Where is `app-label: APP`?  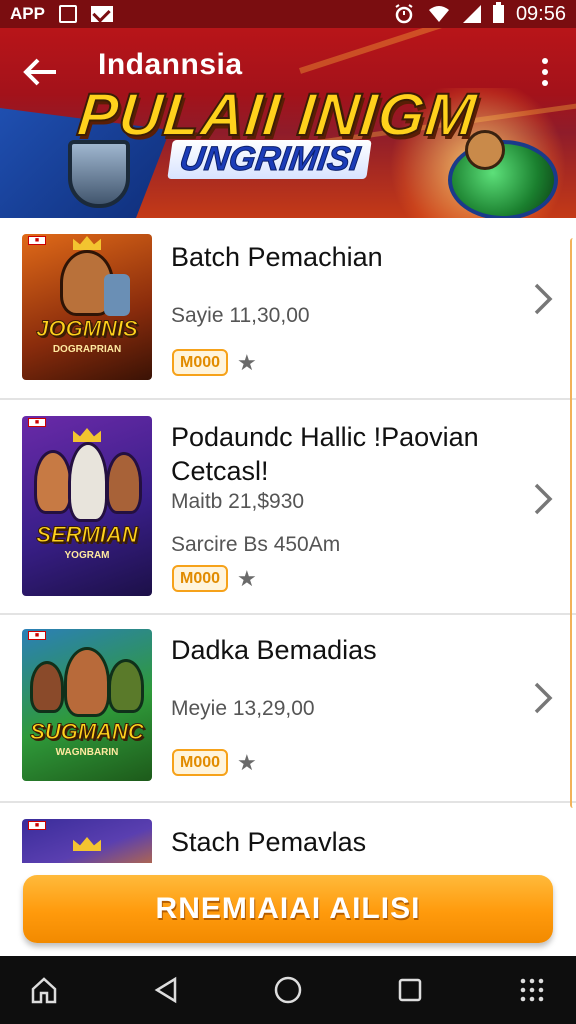 app-label: APP is located at coordinates (27, 13).